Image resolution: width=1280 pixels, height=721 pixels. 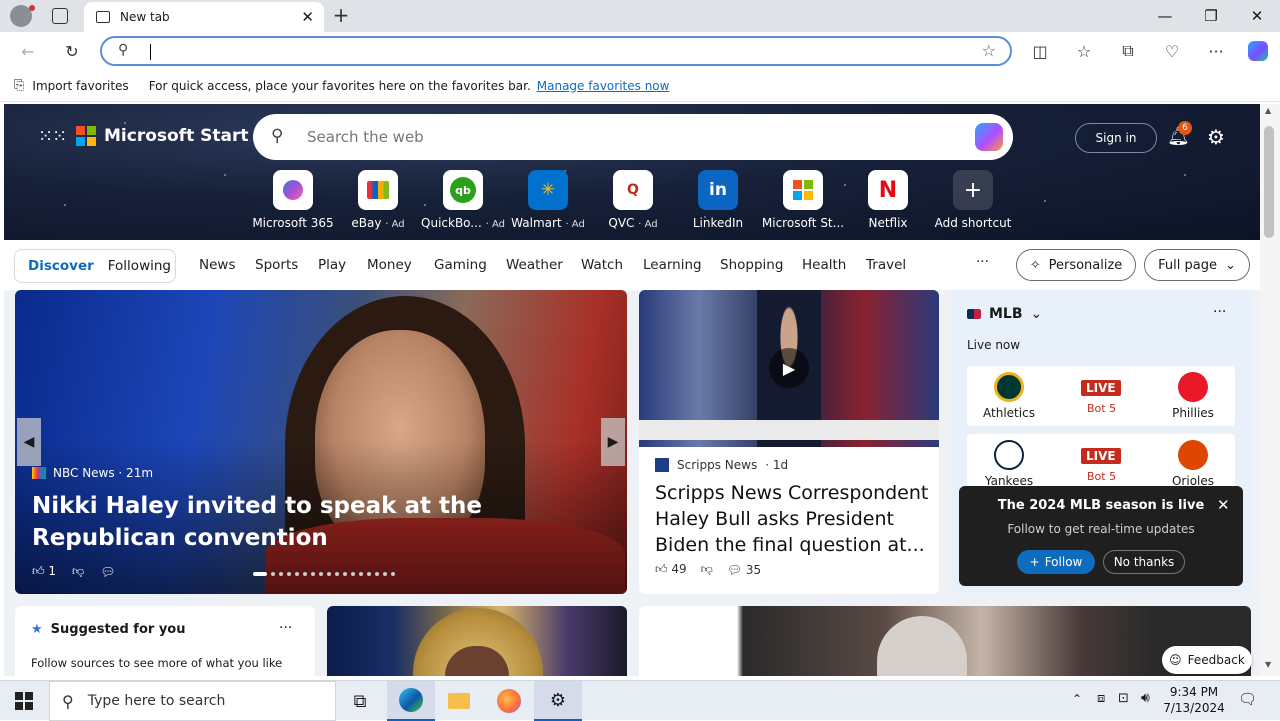 What do you see at coordinates (52, 136) in the screenshot?
I see `app-launcher-icon: ⁙⁙` at bounding box center [52, 136].